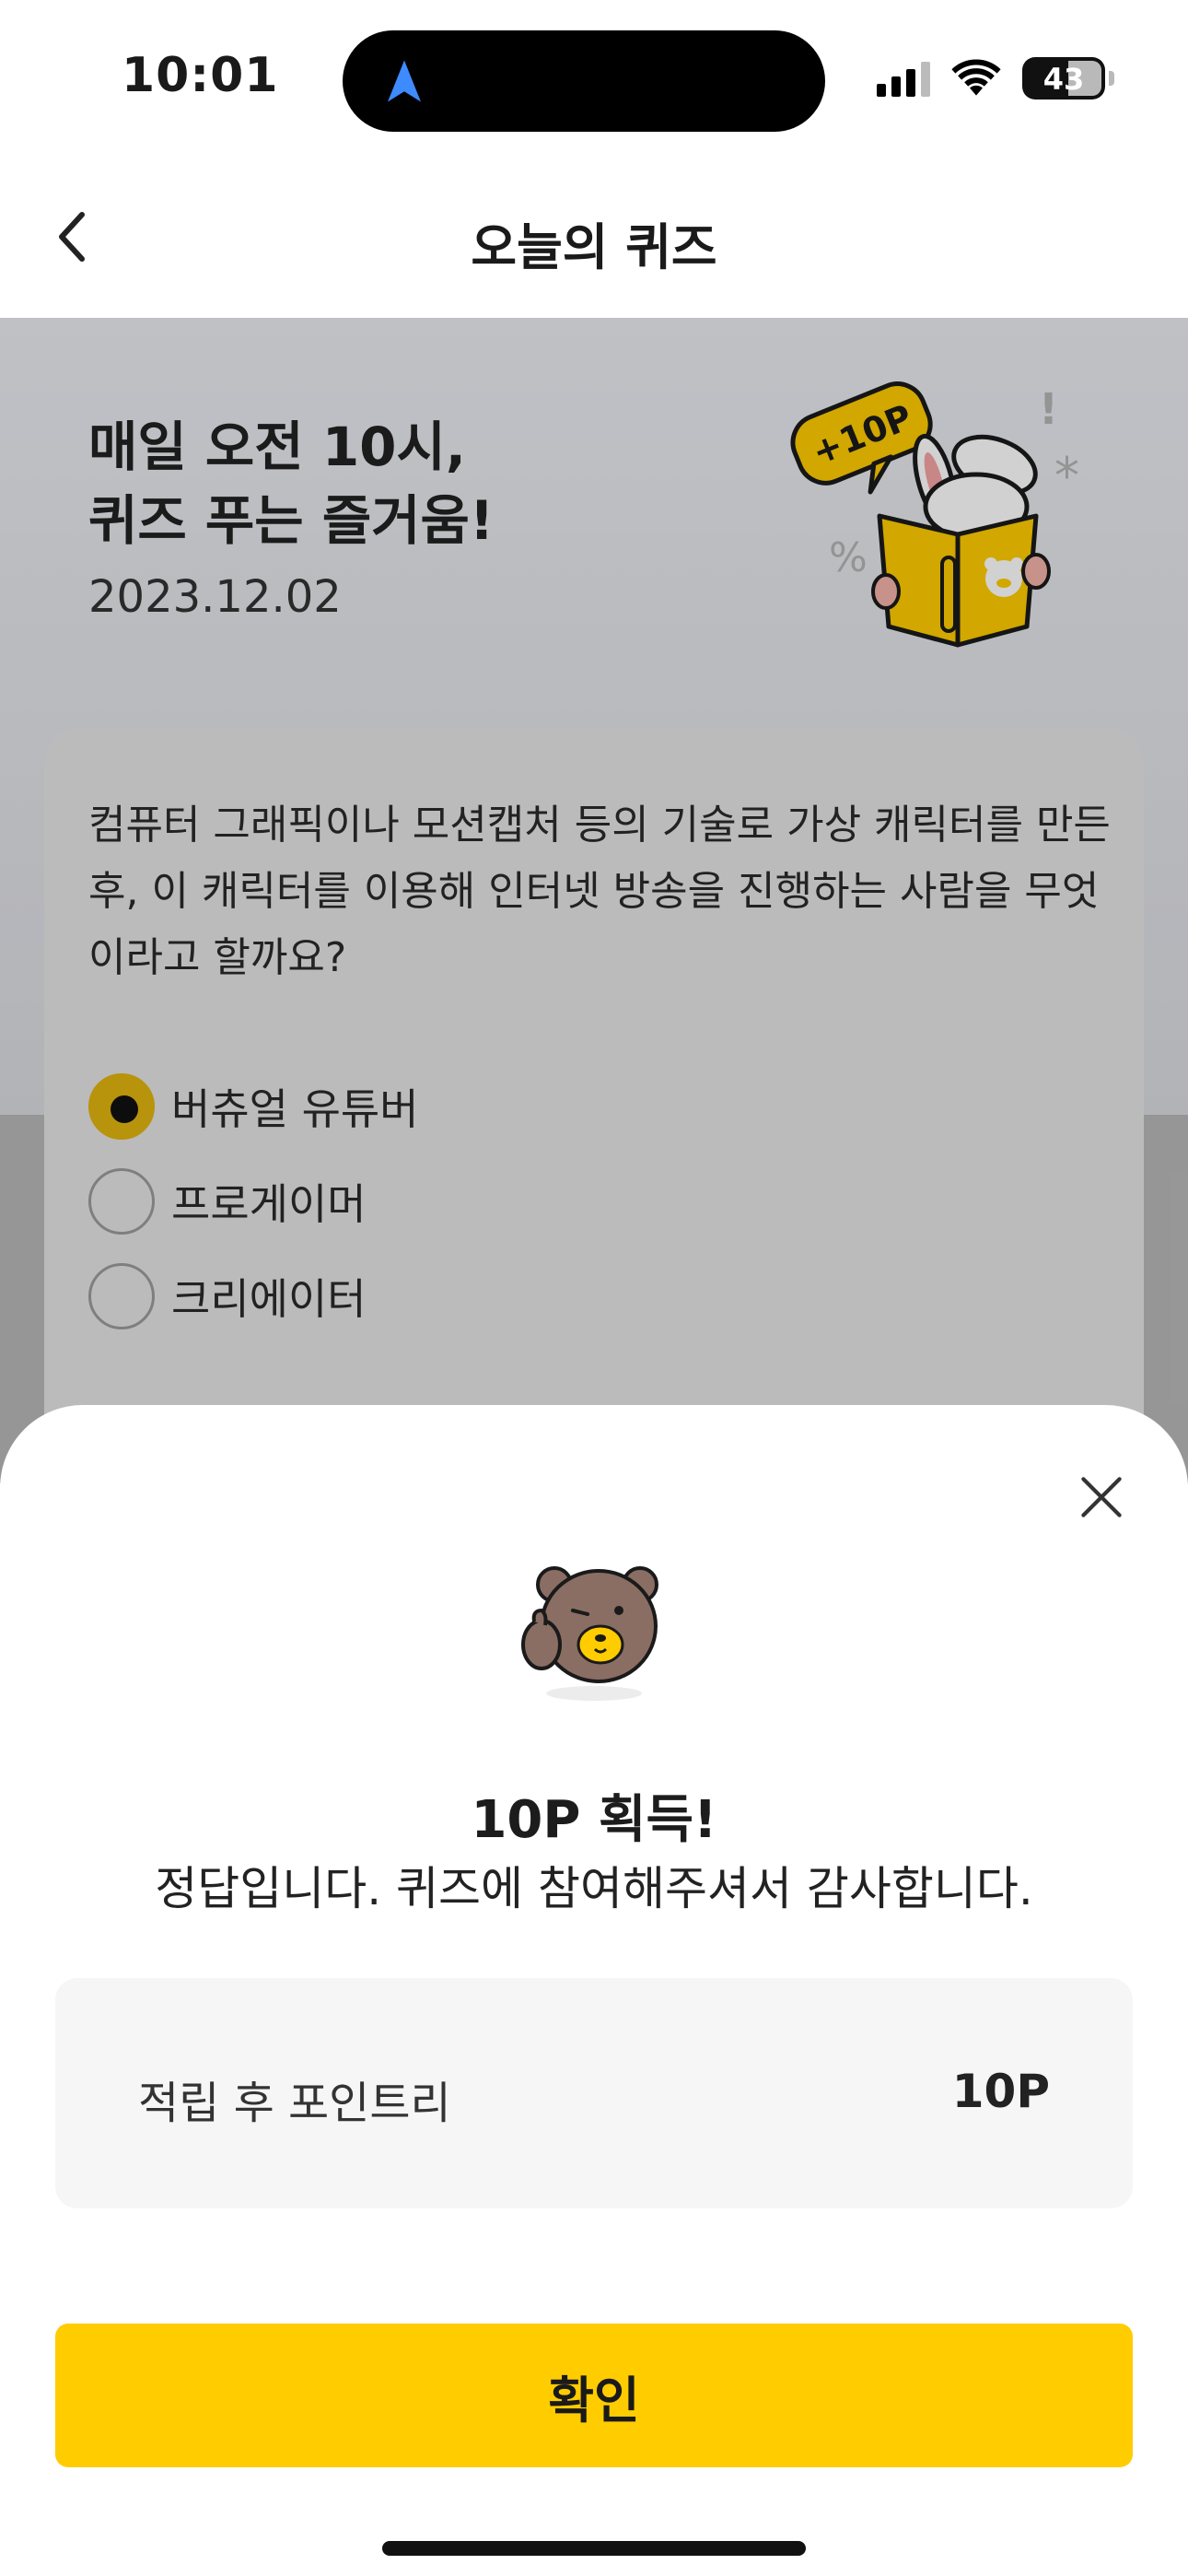 Image resolution: width=1188 pixels, height=2576 pixels. I want to click on battery-icon: 43, so click(1063, 78).